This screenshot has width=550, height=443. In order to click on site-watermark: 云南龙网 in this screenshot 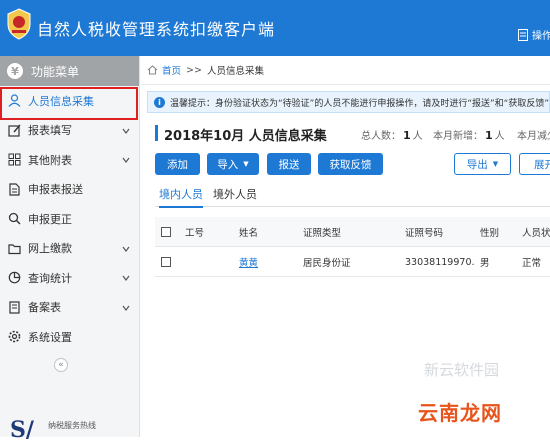, I will do `click(460, 413)`.